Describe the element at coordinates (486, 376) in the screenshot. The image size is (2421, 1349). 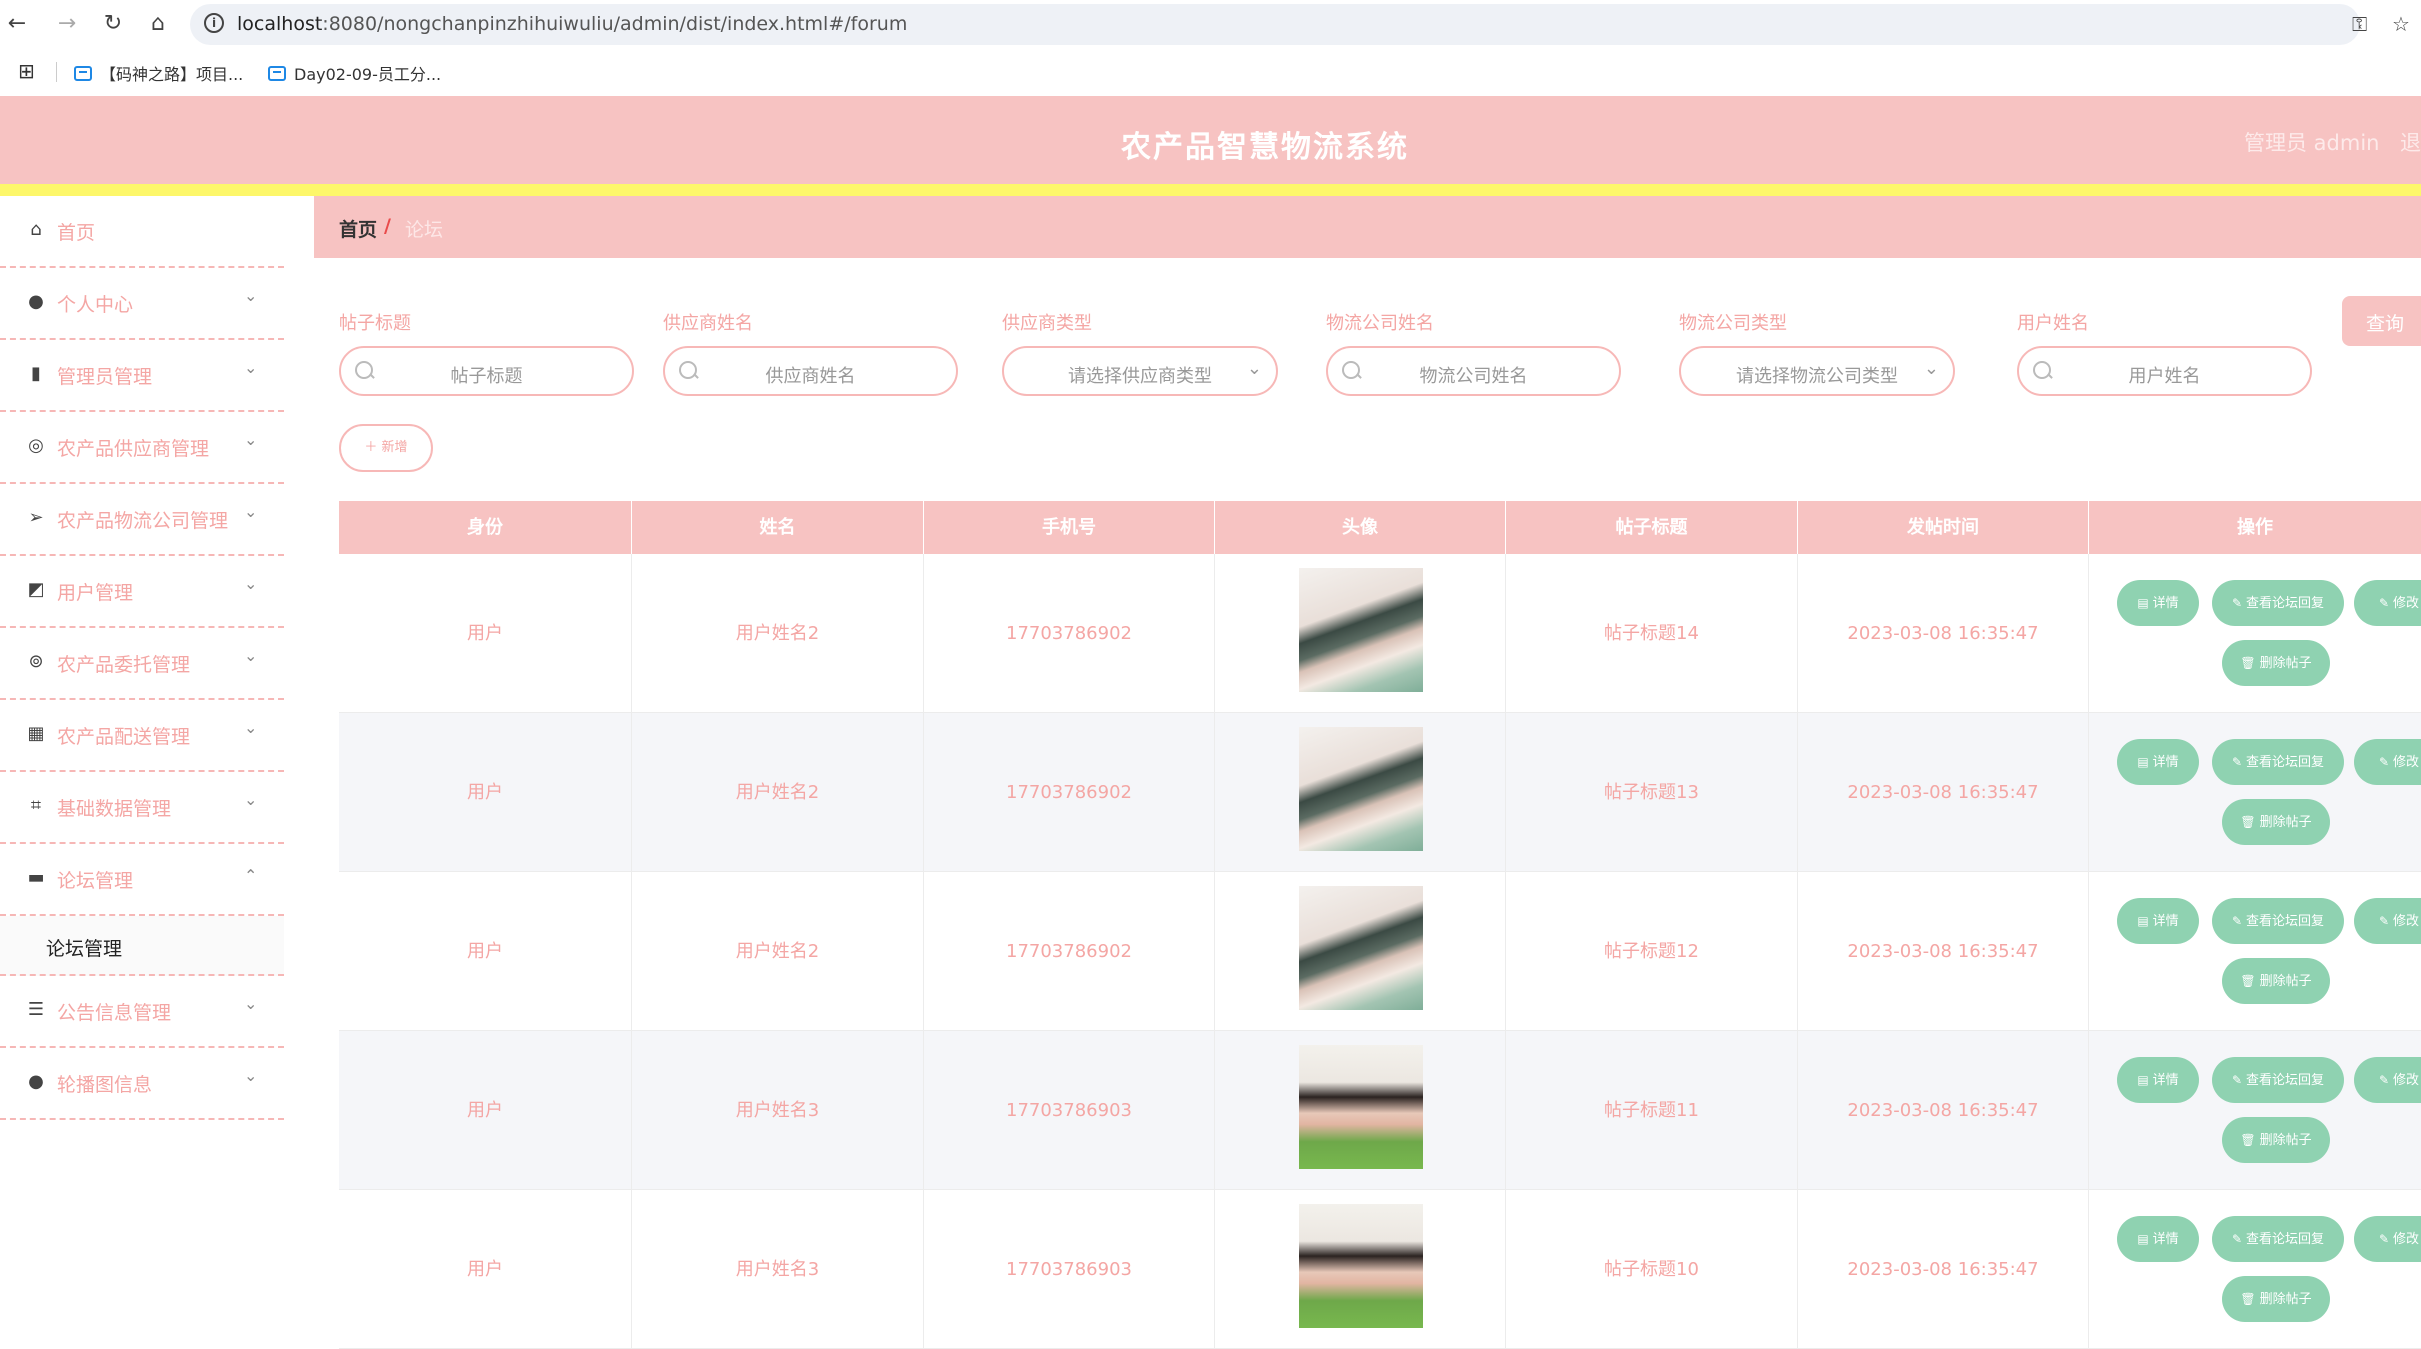
I see `post-title-placeholder: 帖子标题` at that location.